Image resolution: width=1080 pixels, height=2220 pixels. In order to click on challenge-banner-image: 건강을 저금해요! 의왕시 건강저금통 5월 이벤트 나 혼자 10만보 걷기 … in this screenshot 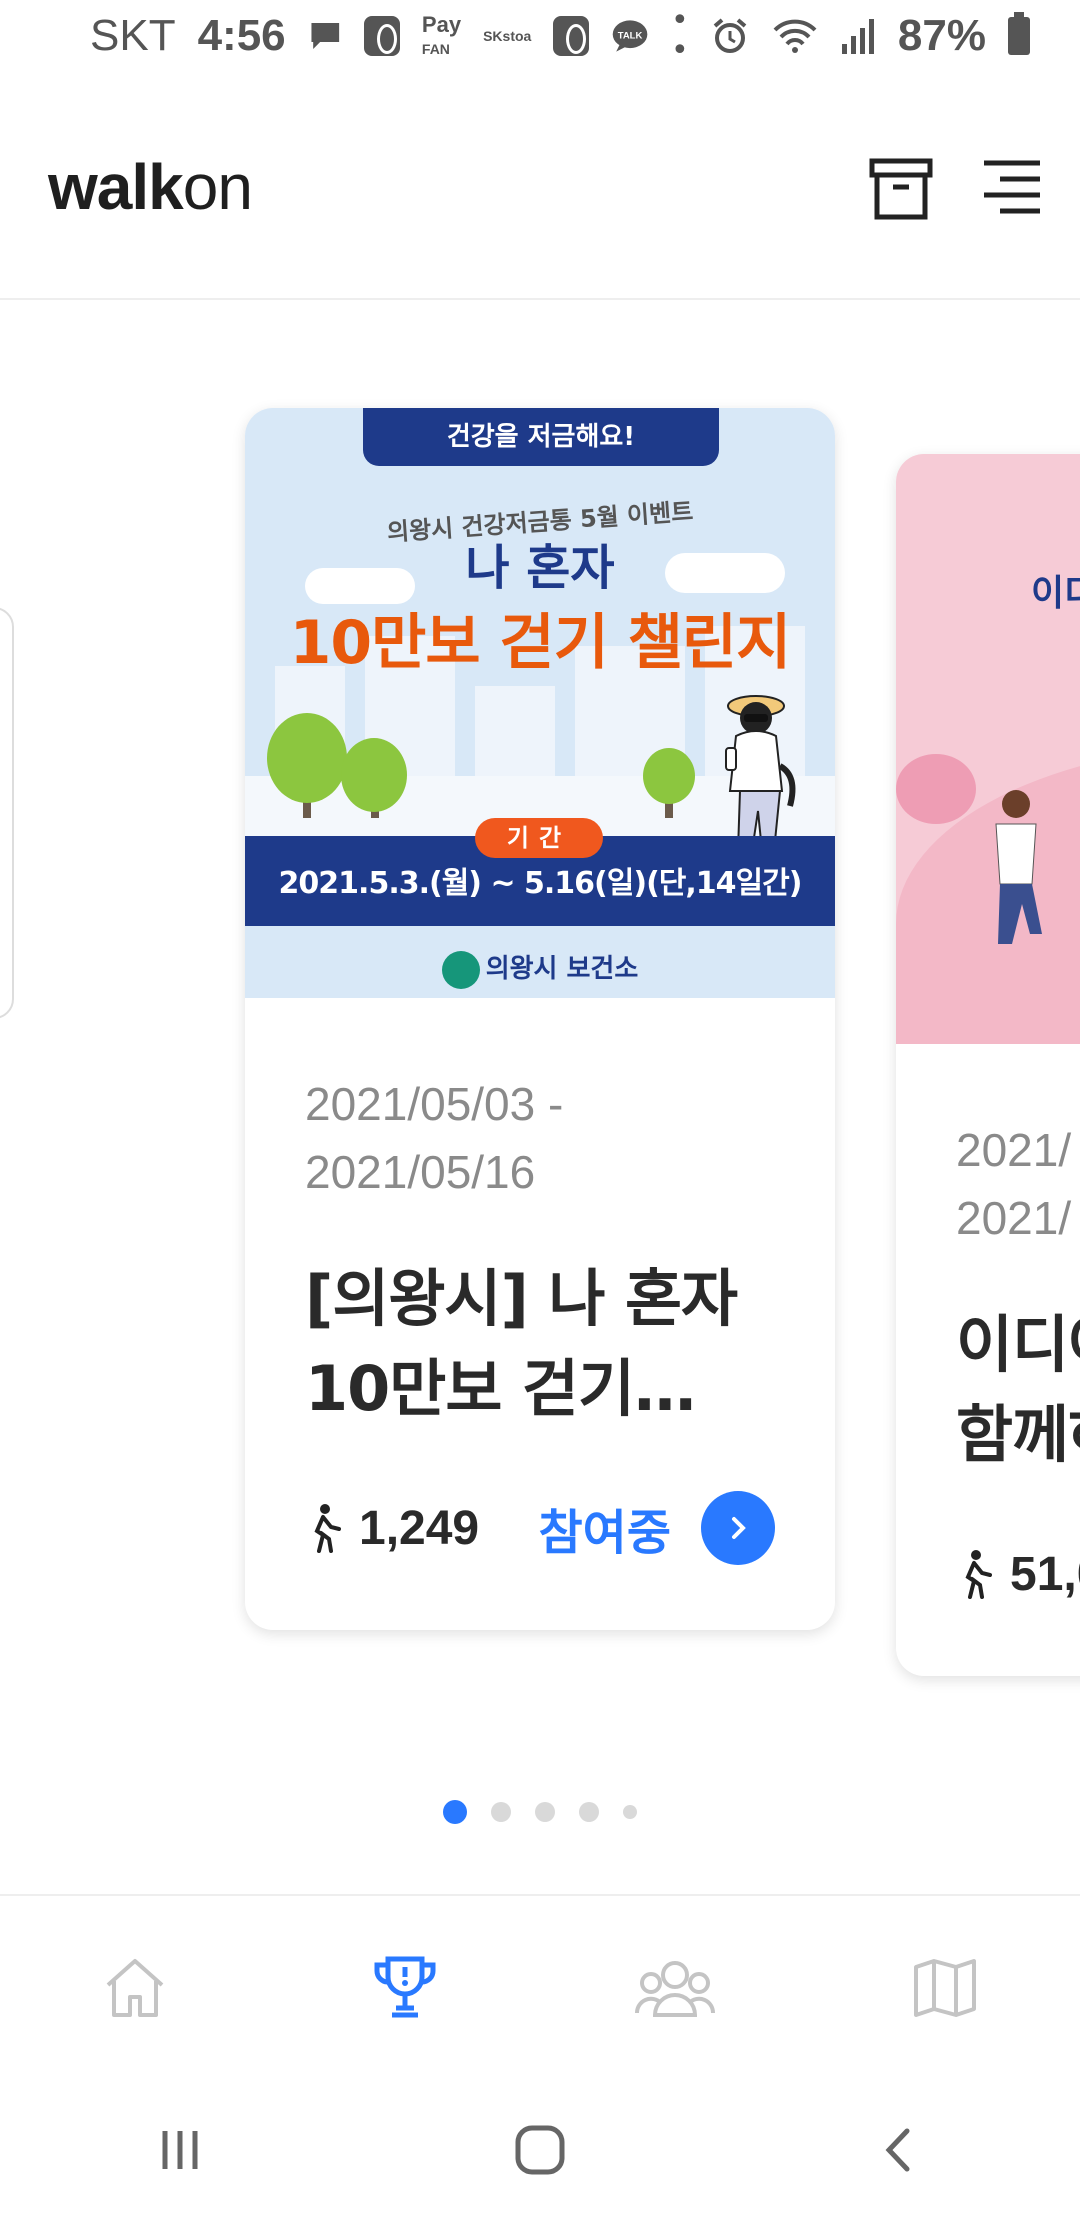, I will do `click(540, 703)`.